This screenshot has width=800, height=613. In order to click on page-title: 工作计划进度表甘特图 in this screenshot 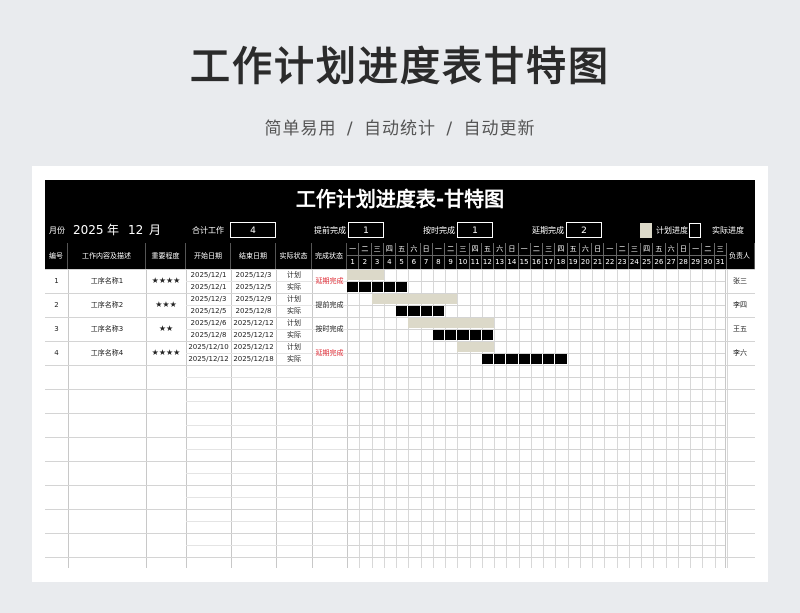, I will do `click(400, 67)`.